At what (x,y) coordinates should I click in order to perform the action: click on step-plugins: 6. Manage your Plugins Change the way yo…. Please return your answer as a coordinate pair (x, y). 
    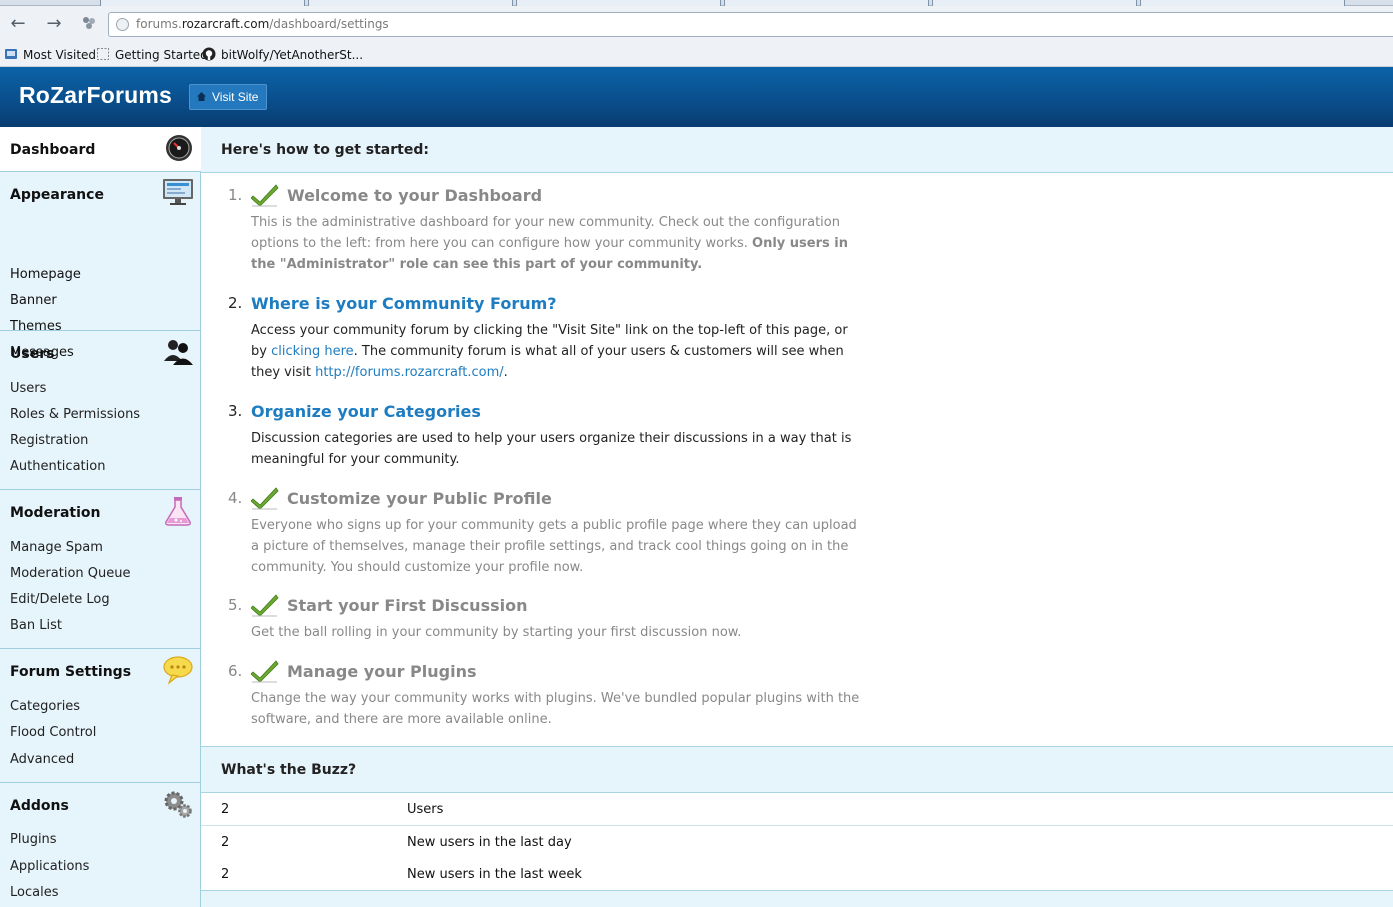
    Looking at the image, I should click on (544, 695).